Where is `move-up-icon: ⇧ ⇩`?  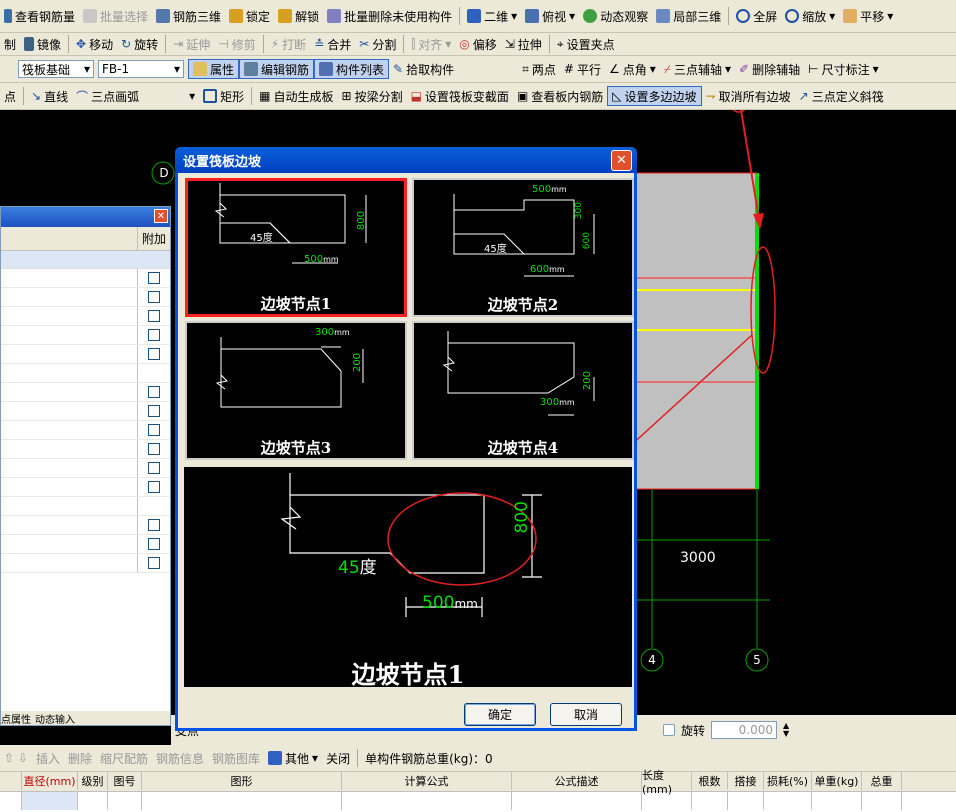
move-up-icon: ⇧ ⇩ is located at coordinates (16, 758).